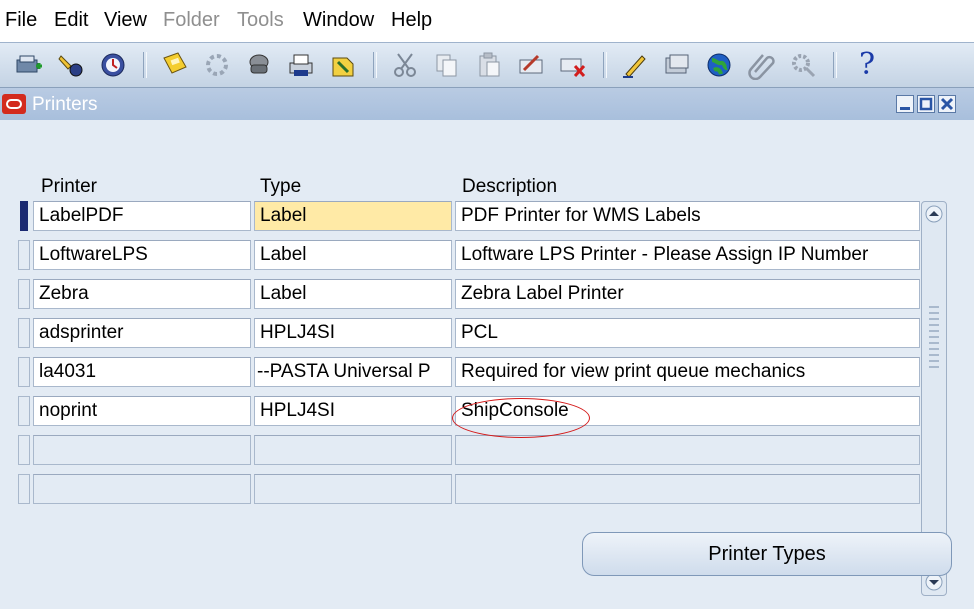  Describe the element at coordinates (69, 186) in the screenshot. I see `column-header-printer: Printer` at that location.